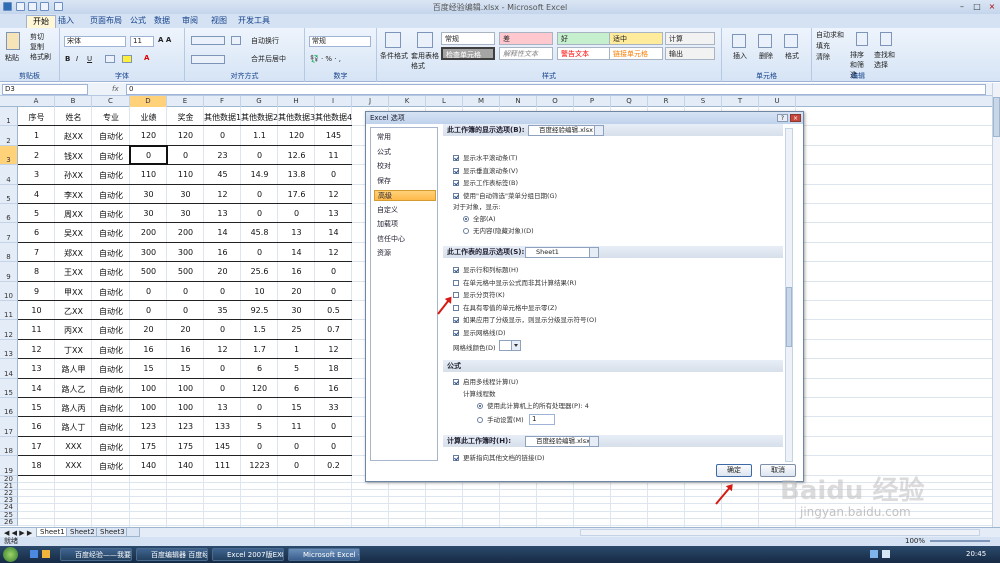  What do you see at coordinates (259, 232) in the screenshot?
I see `table-cell: 45.8` at bounding box center [259, 232].